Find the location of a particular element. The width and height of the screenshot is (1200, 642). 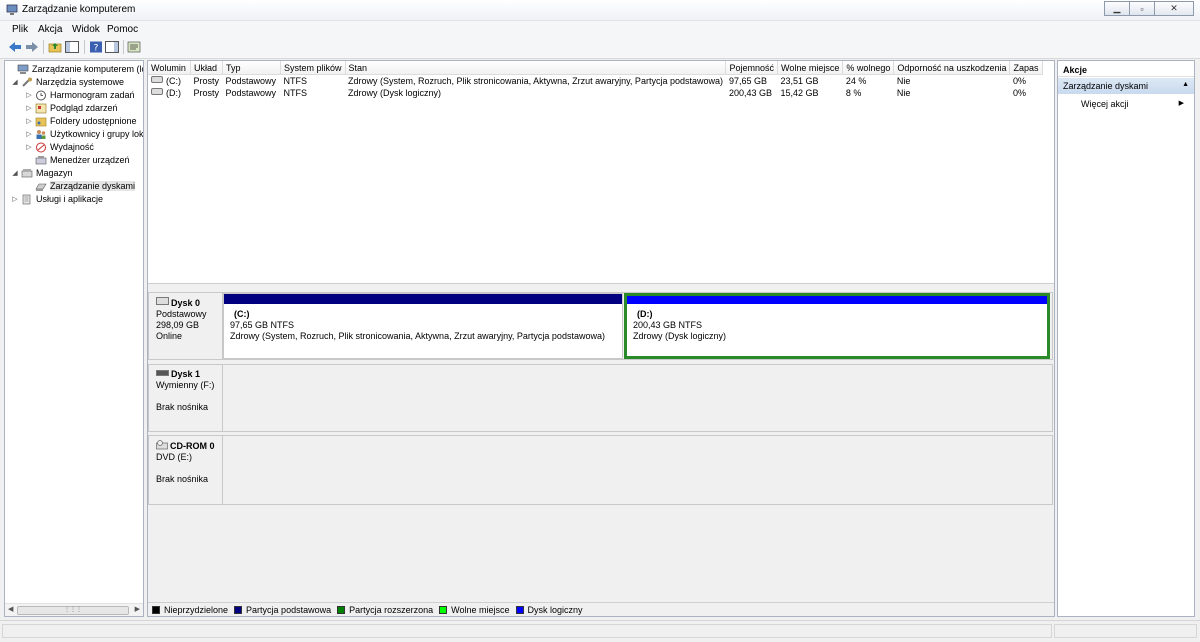

scroll-right-icon: ▶ is located at coordinates (137, 609).